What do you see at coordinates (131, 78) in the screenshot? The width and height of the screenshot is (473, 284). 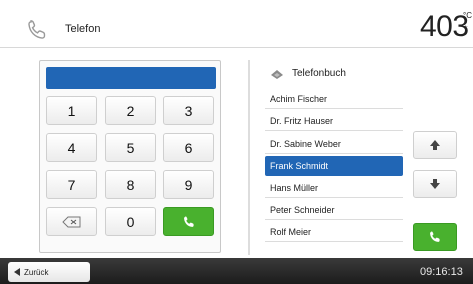 I see `number-display` at bounding box center [131, 78].